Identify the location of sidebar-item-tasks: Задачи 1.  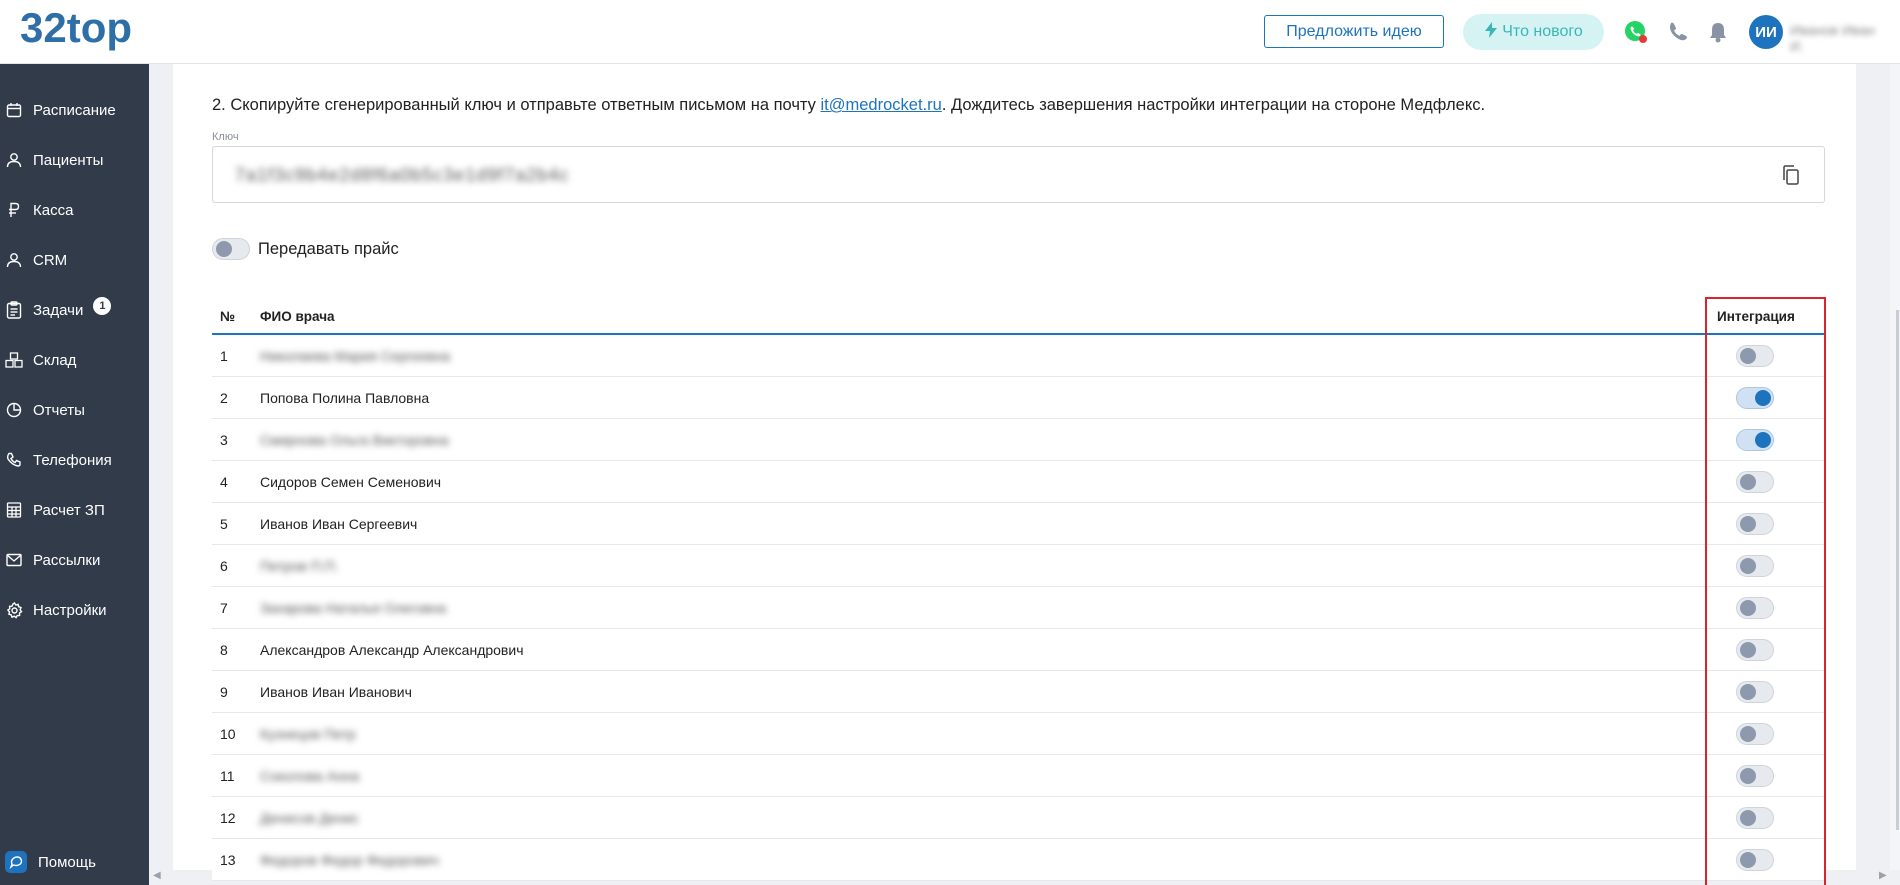
(74, 310).